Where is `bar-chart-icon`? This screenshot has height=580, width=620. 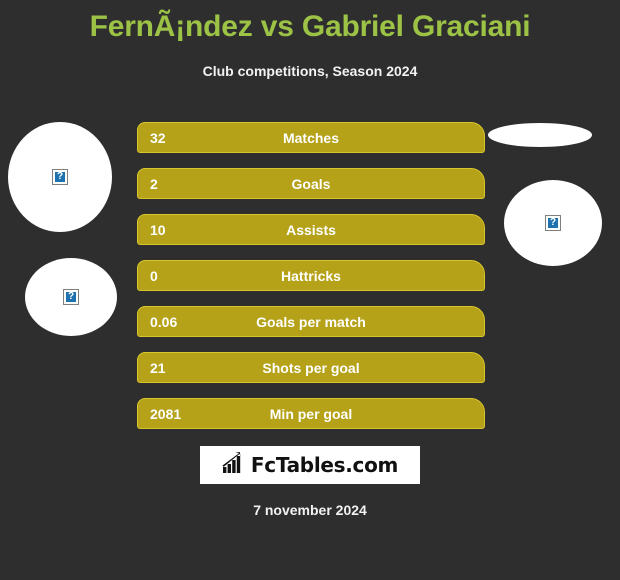
bar-chart-icon is located at coordinates (234, 465).